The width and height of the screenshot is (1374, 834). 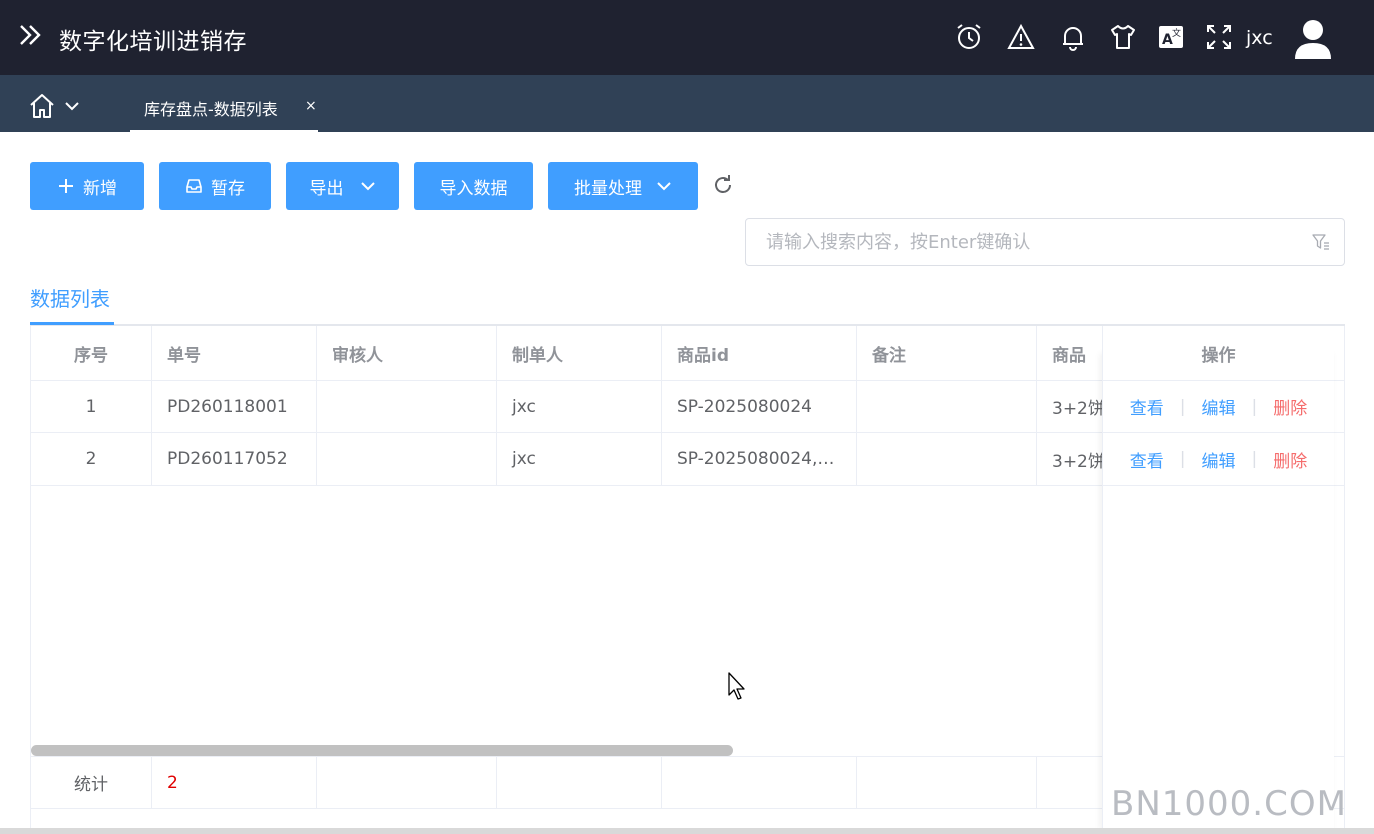 I want to click on refresh-icon, so click(x=723, y=185).